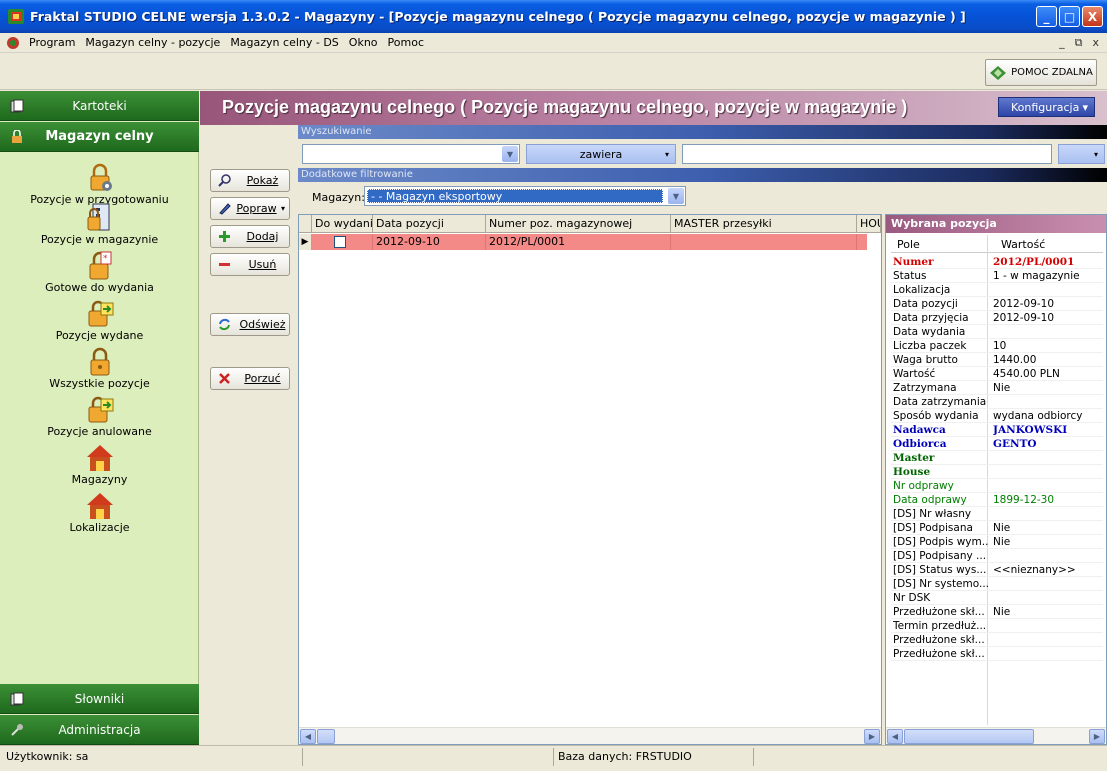 The image size is (1107, 771). I want to click on sidebar-item-label: Pozycje anulowane, so click(99, 431).